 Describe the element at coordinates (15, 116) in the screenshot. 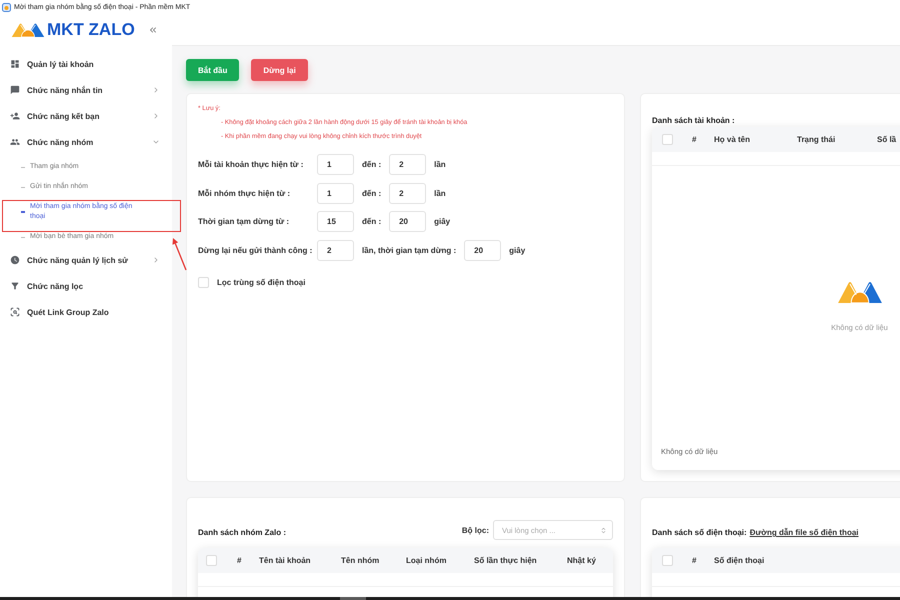

I see `user-plus-icon` at that location.